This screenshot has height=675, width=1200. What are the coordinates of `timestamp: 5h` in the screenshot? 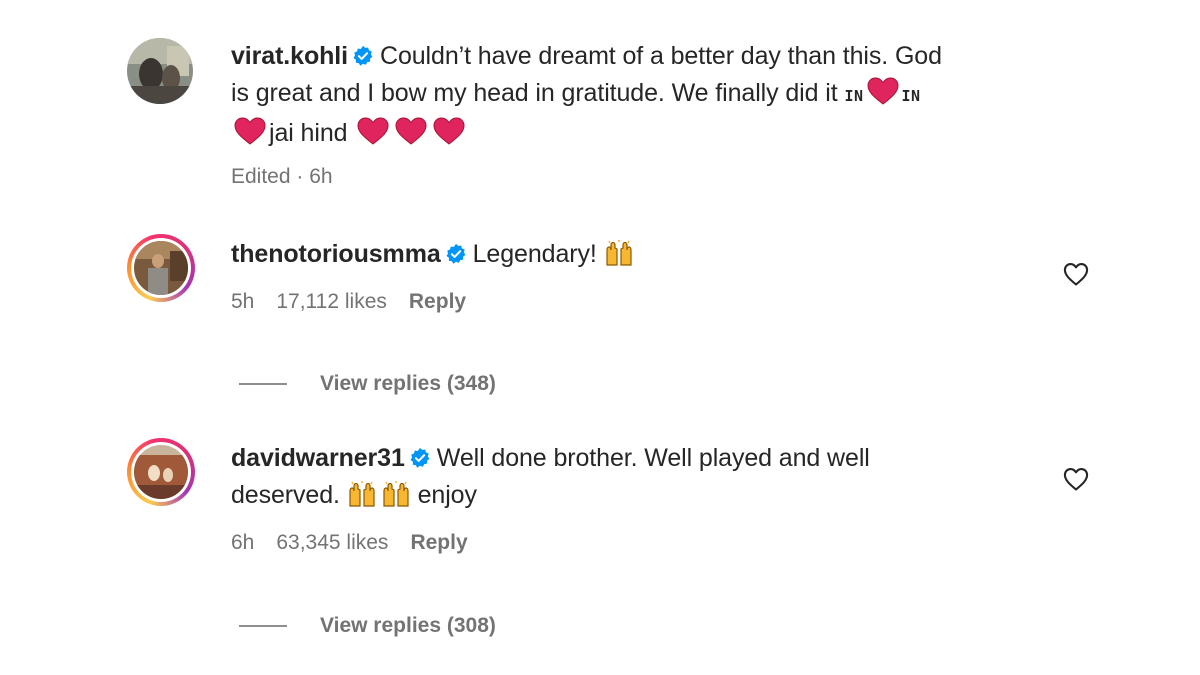 It's located at (243, 301).